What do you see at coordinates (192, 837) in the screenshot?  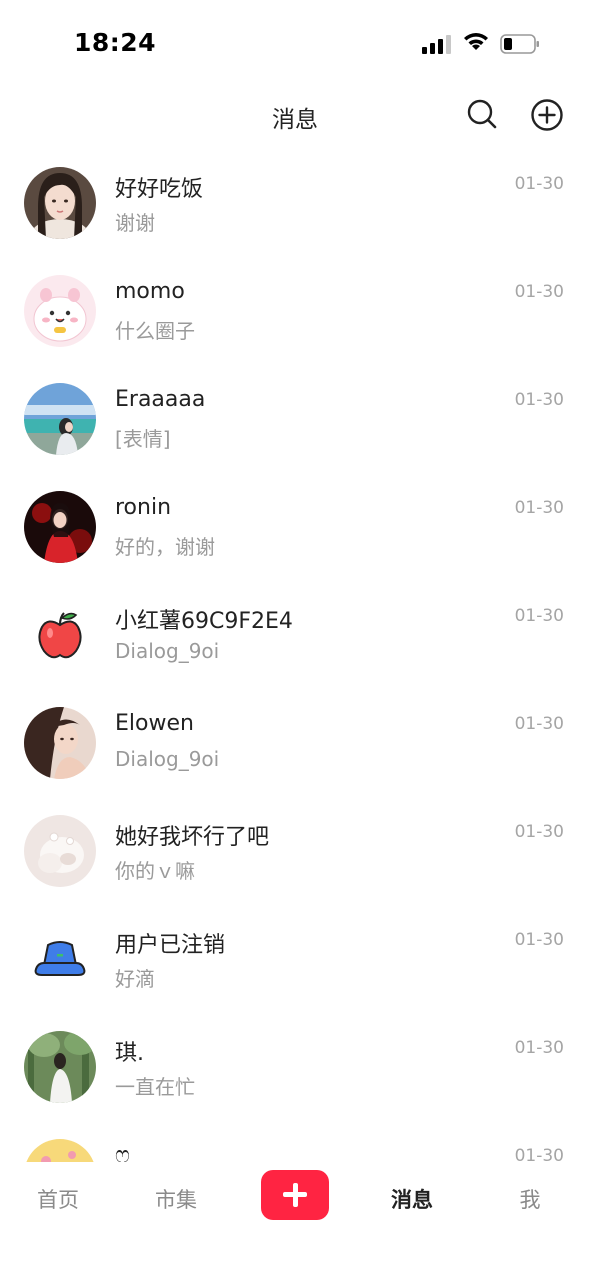 I see `contact-name: 她好我坏行了吧` at bounding box center [192, 837].